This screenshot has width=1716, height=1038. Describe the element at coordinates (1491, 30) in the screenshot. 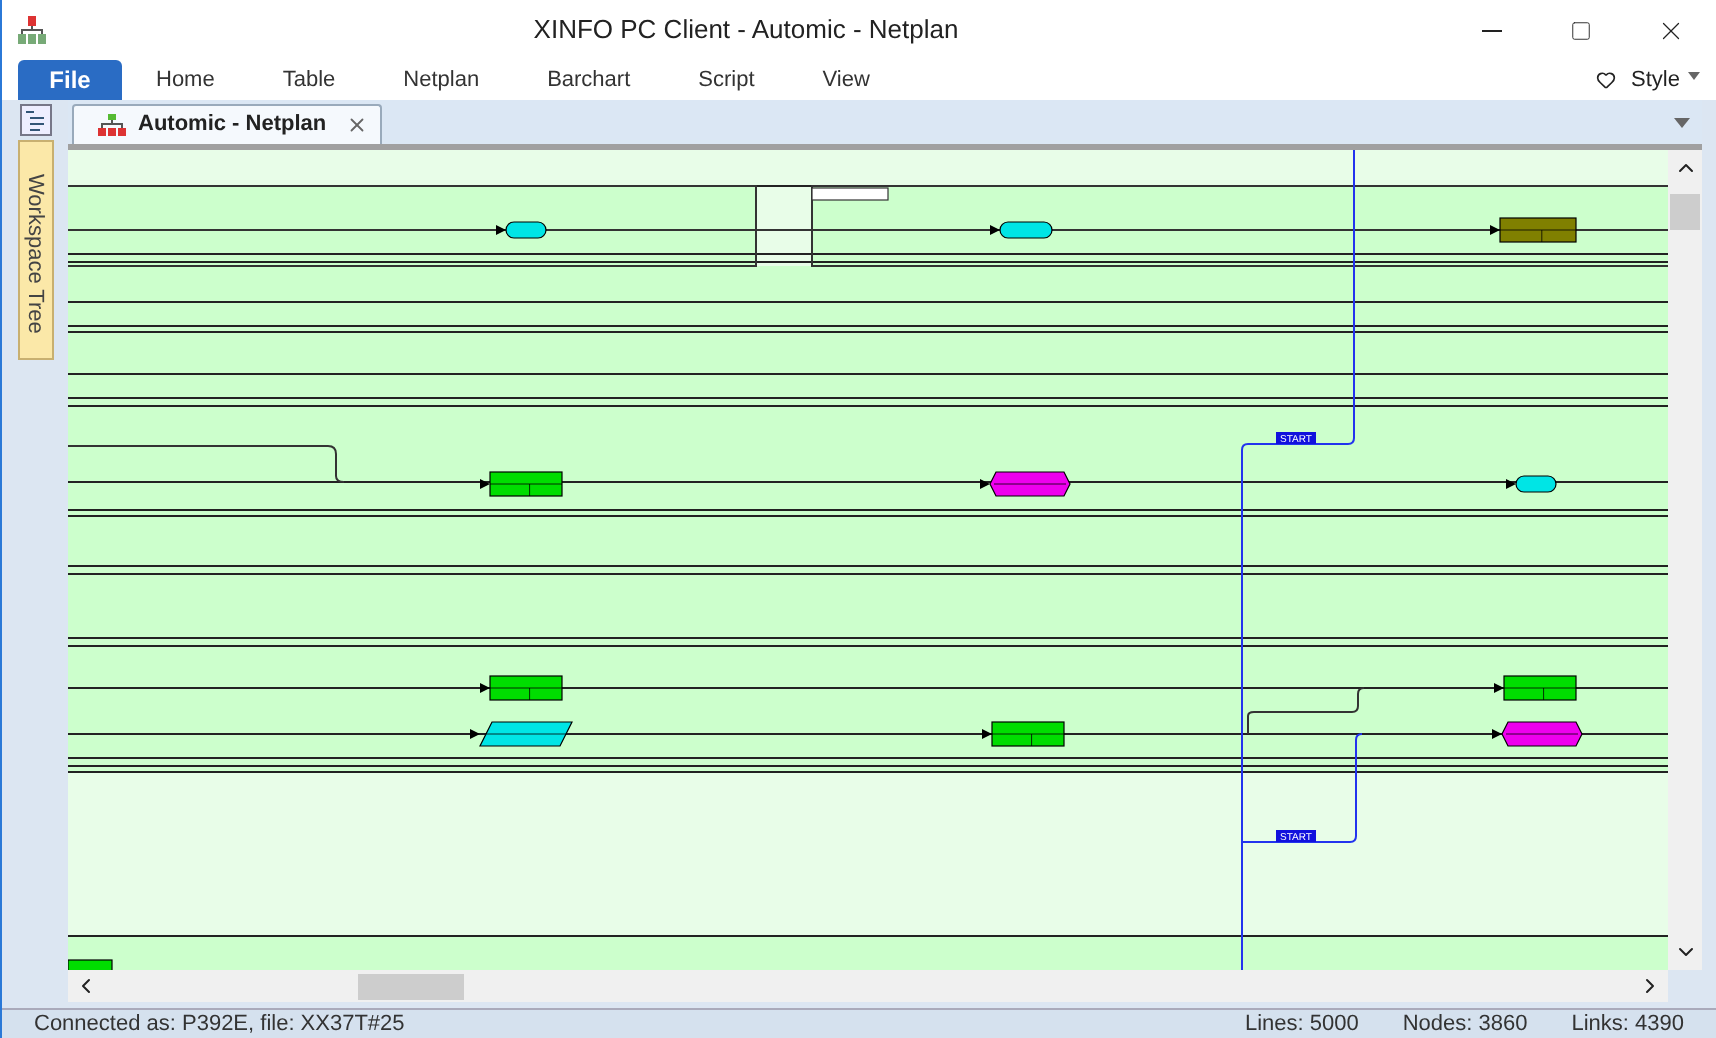

I see `minimize-icon` at that location.